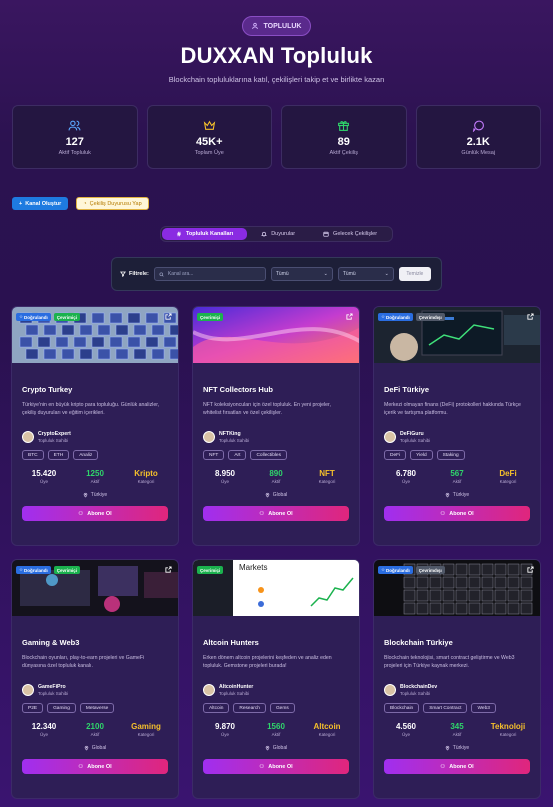  I want to click on tag-chip: NFT, so click(214, 455).